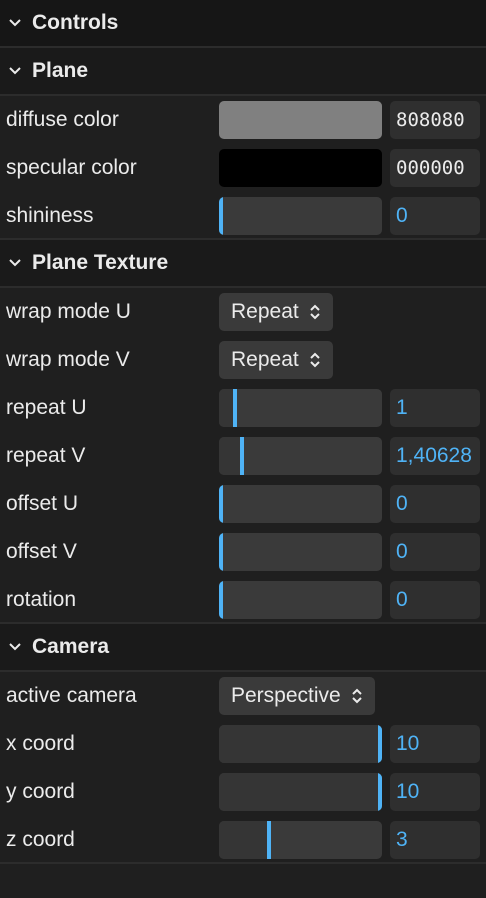  Describe the element at coordinates (300, 408) in the screenshot. I see `repeat-u-slider` at that location.